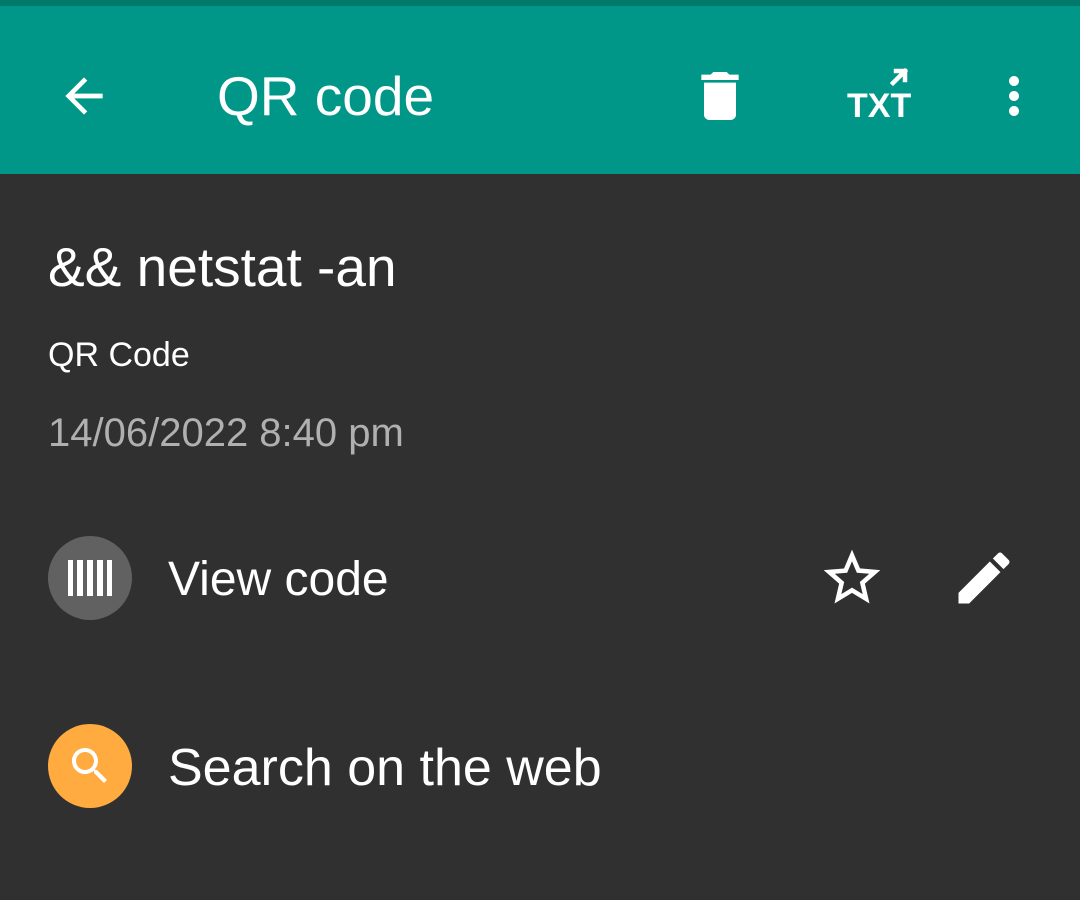 The image size is (1080, 900). I want to click on view-code-label: View code, so click(278, 579).